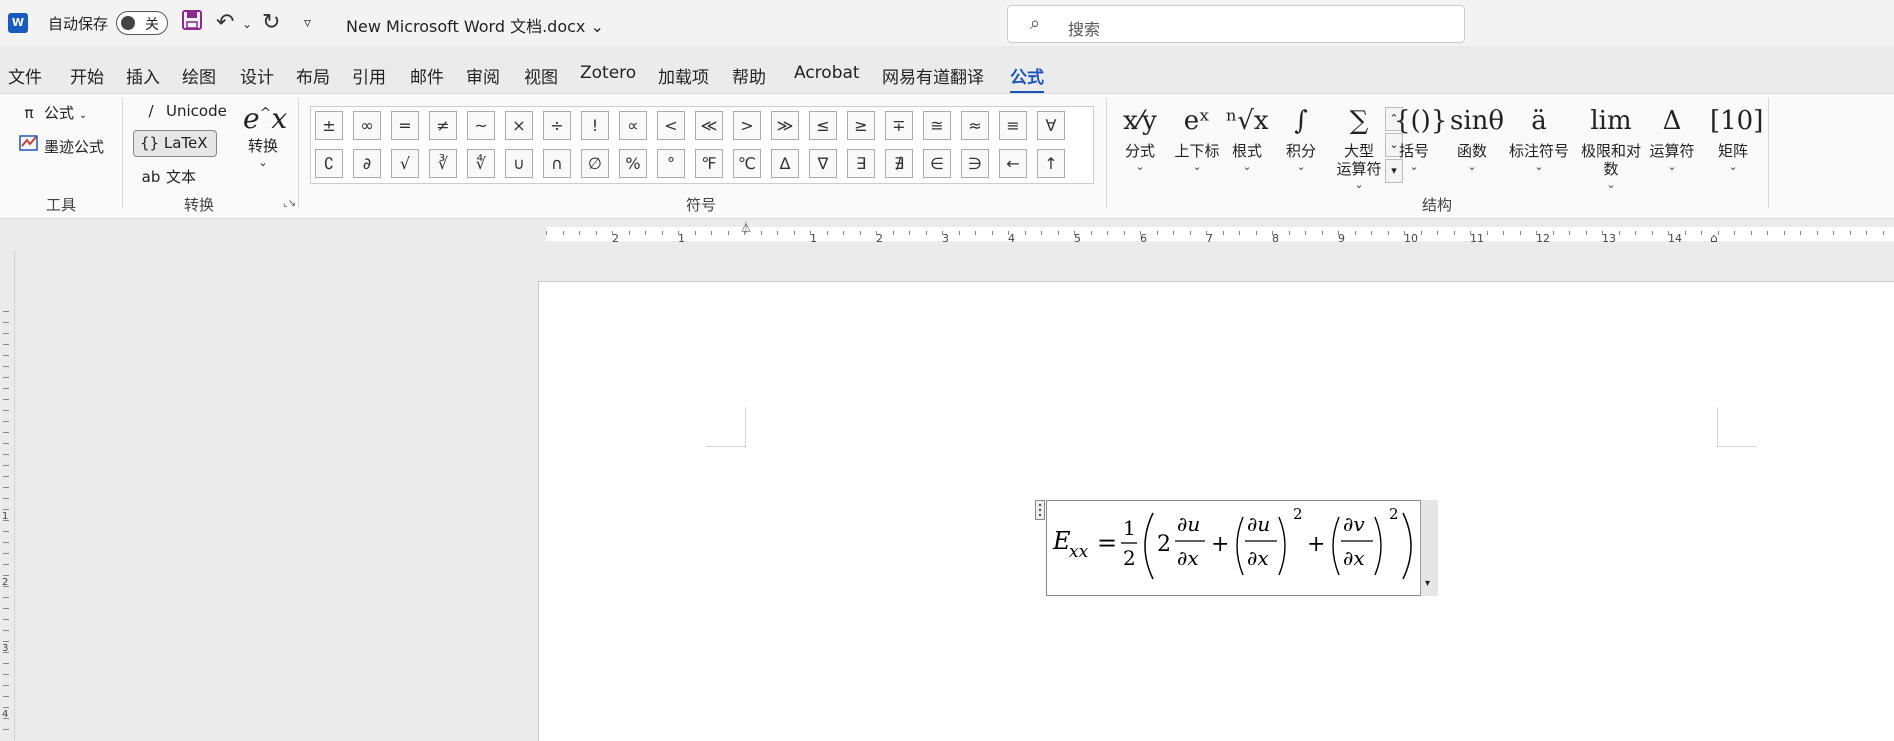 The width and height of the screenshot is (1894, 741). Describe the element at coordinates (747, 125) in the screenshot. I see `symbol-button: >` at that location.